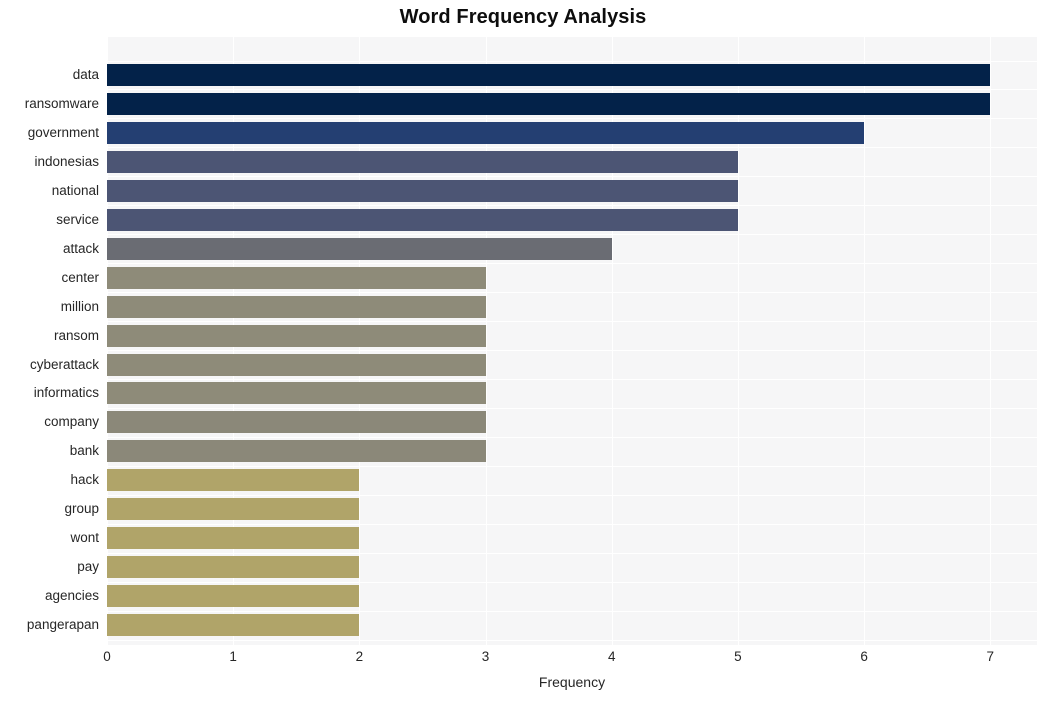  I want to click on bar-ransom, so click(296, 335).